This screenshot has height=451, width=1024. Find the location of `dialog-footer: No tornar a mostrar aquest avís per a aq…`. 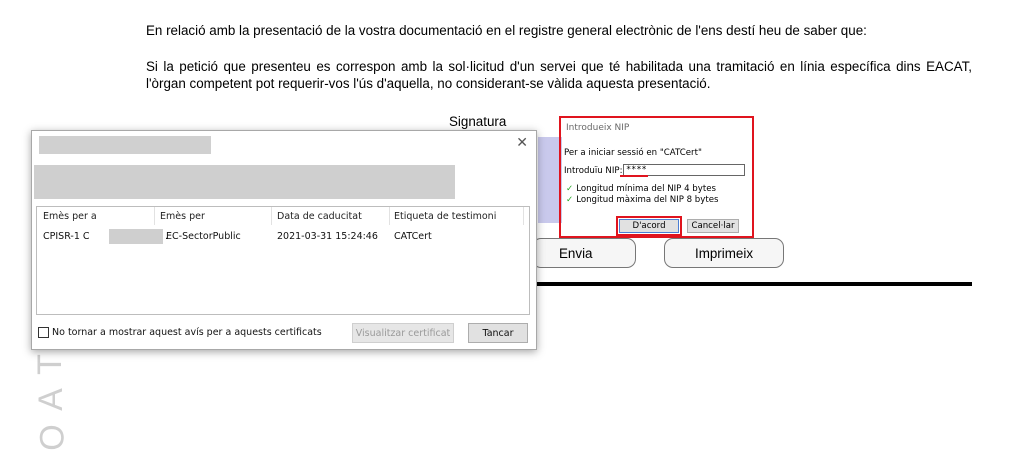

dialog-footer: No tornar a mostrar aquest avís per a aq… is located at coordinates (283, 334).